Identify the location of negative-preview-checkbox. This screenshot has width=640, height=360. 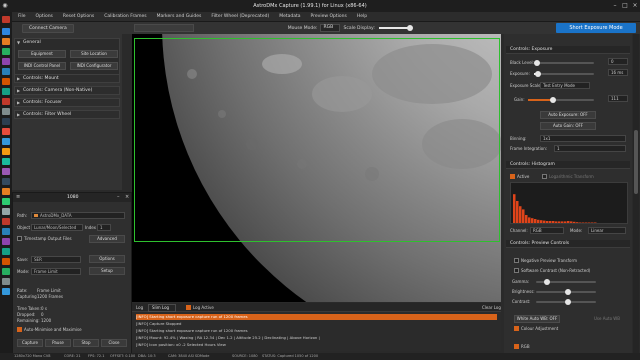
(516, 260).